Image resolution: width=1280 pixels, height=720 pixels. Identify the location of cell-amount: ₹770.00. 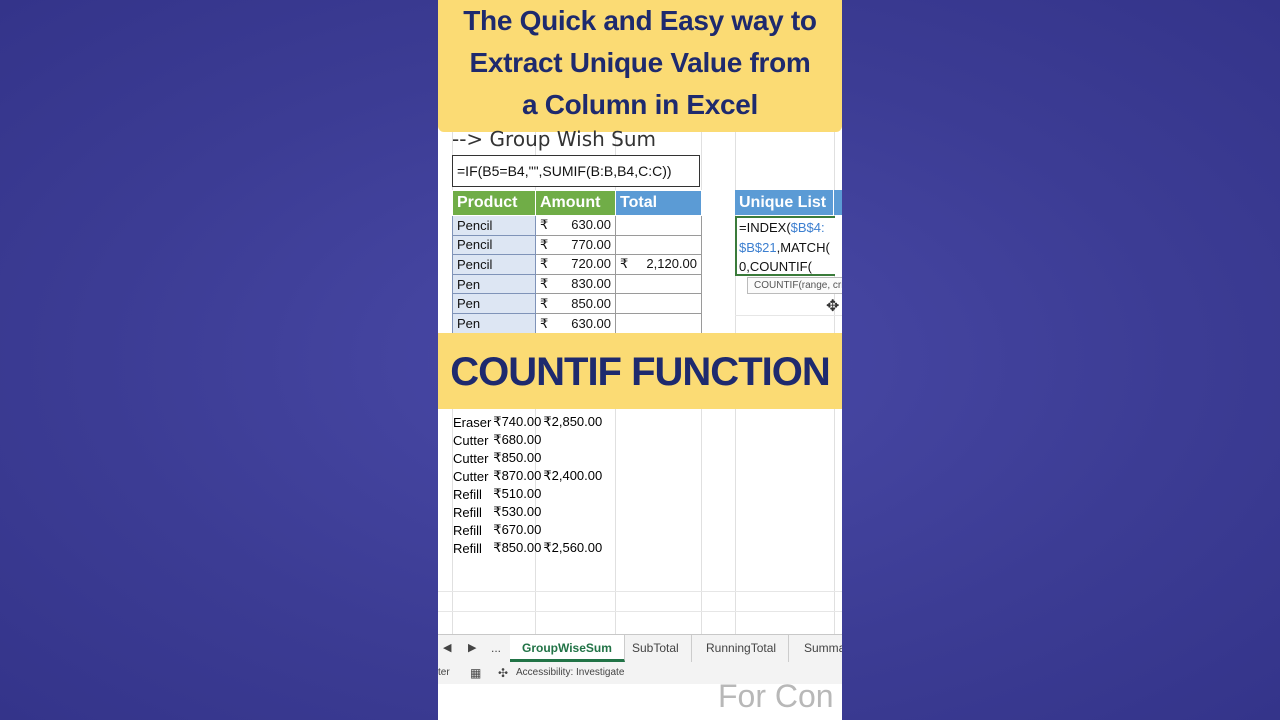
(575, 245).